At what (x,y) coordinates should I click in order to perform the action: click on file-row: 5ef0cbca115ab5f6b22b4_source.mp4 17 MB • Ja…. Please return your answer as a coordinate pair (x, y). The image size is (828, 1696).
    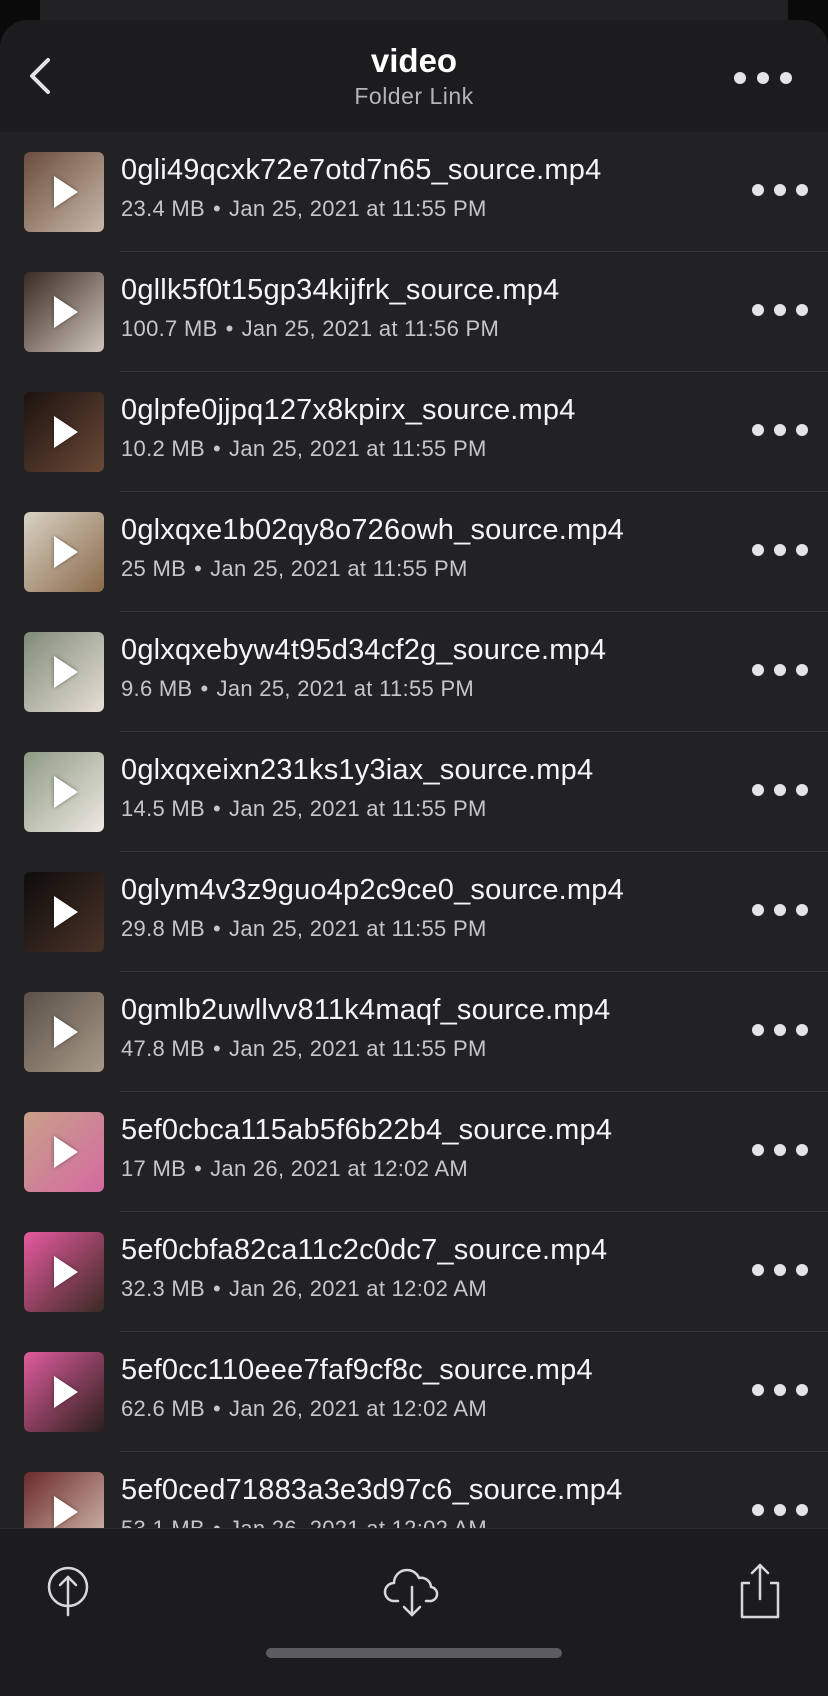
    Looking at the image, I should click on (414, 1152).